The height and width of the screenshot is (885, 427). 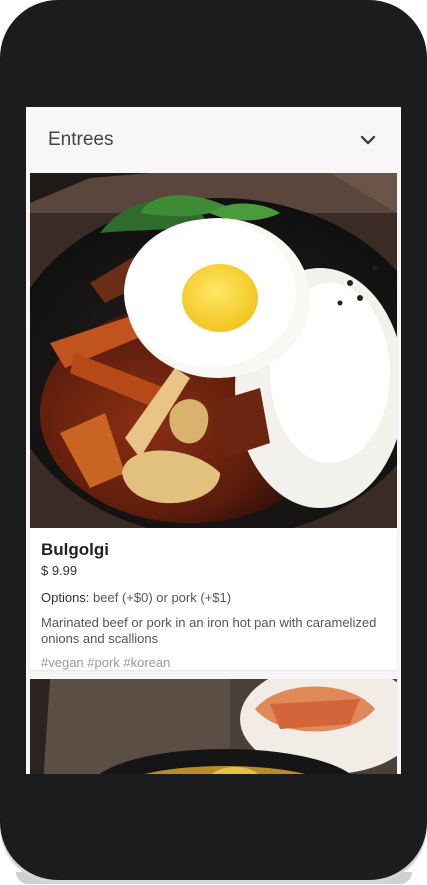 I want to click on dish-name: Bulgolgi, so click(x=75, y=549).